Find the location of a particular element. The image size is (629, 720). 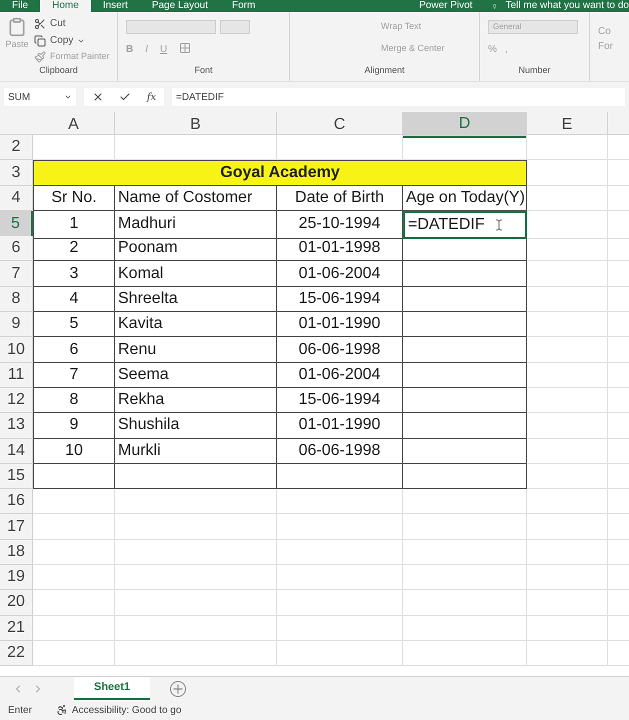

table-cell: Date of Birth is located at coordinates (340, 198).